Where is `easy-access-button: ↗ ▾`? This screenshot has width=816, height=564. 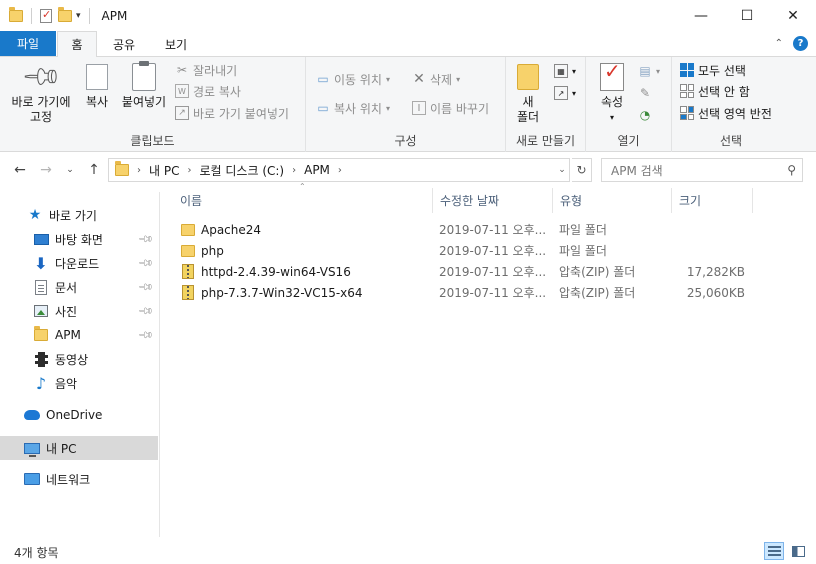 easy-access-button: ↗ ▾ is located at coordinates (565, 93).